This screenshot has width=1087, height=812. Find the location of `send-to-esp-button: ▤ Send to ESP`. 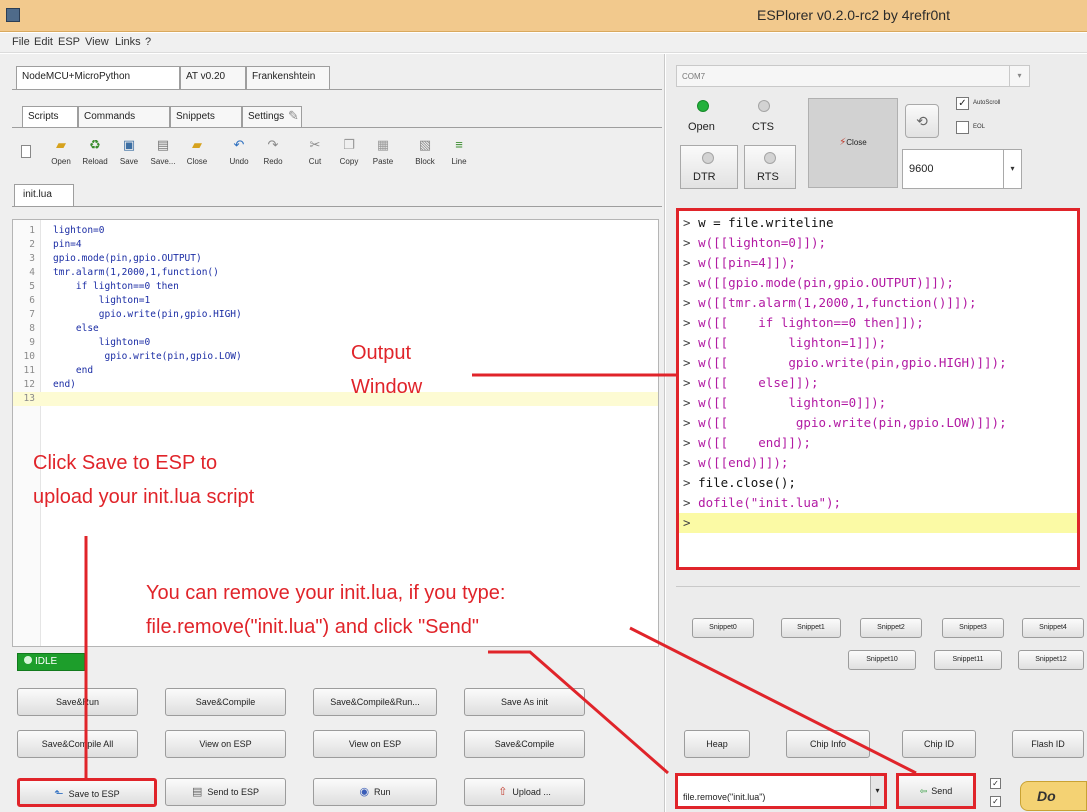

send-to-esp-button: ▤ Send to ESP is located at coordinates (225, 792).